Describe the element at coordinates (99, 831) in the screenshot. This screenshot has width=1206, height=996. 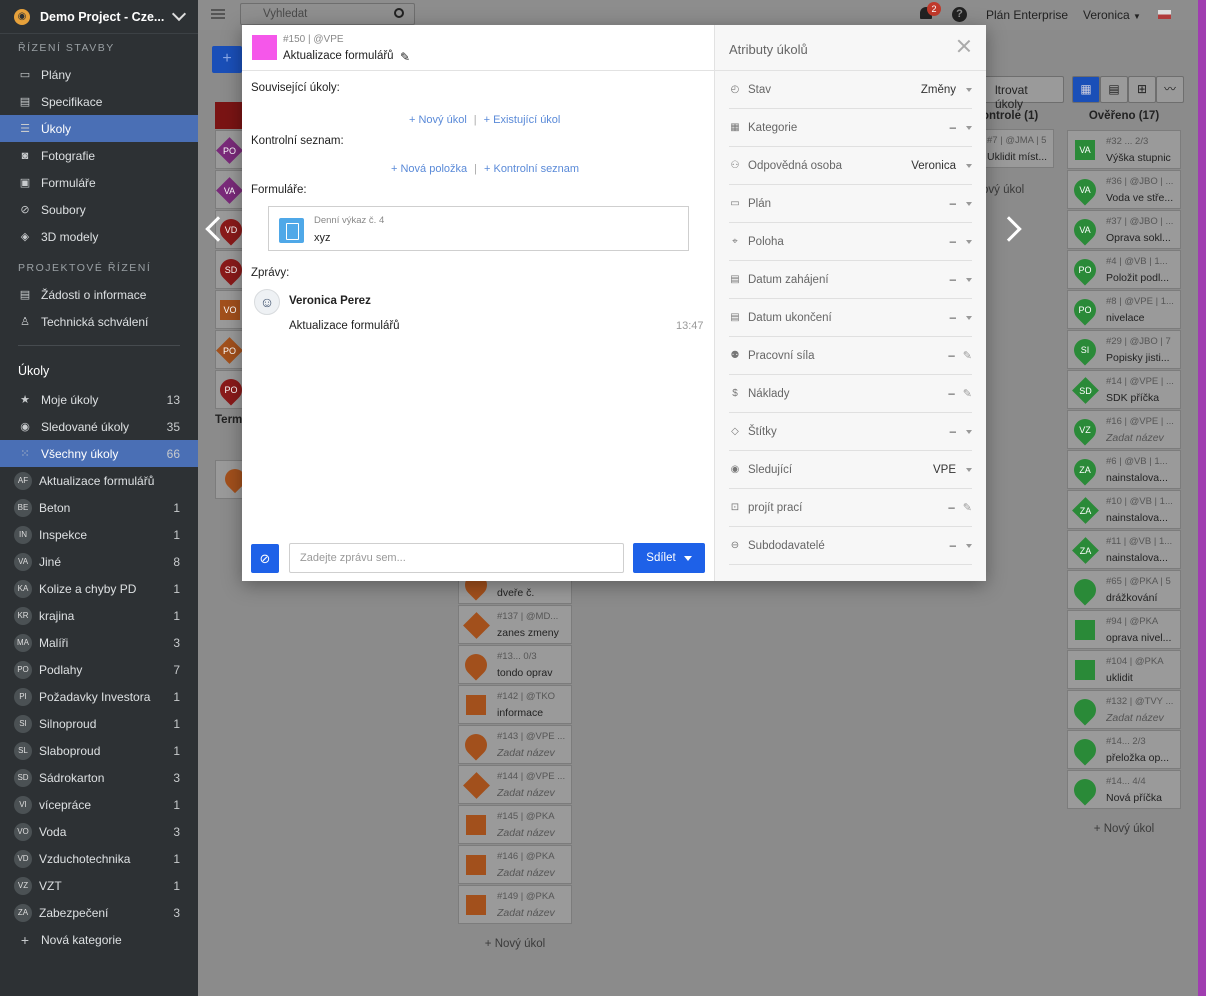
I see `category-item-voda: VO Voda 3` at that location.